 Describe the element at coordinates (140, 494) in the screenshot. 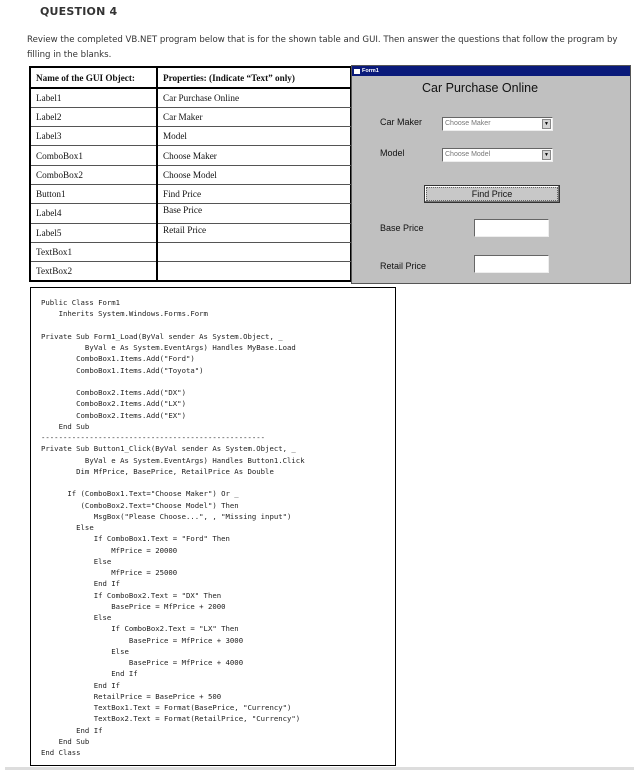

I see `code-line: If (ComboBox1.Text="Choose Maker") Or _` at that location.